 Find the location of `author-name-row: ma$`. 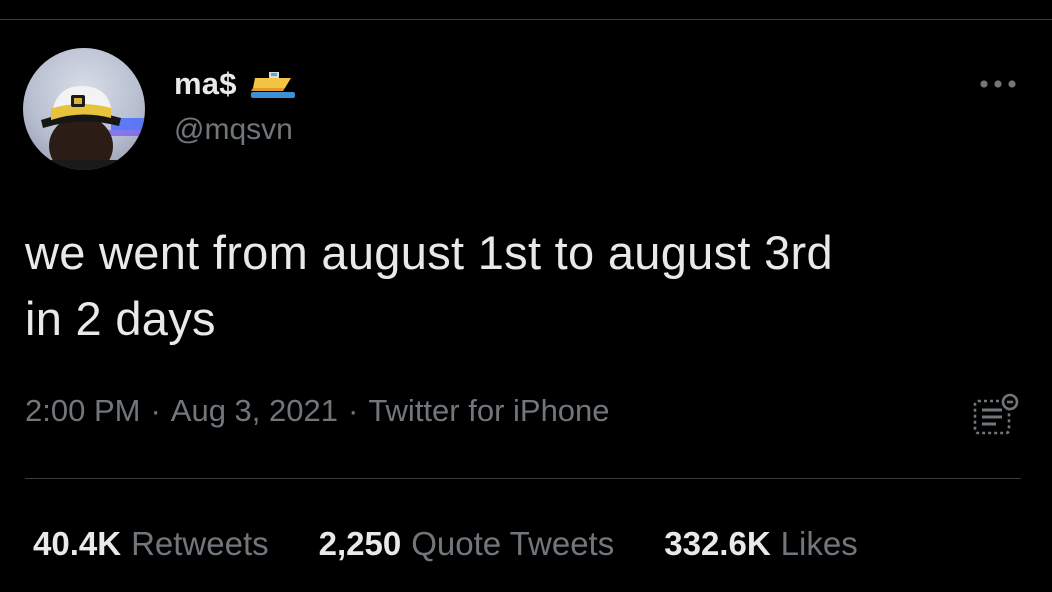

author-name-row: ma$ is located at coordinates (234, 84).